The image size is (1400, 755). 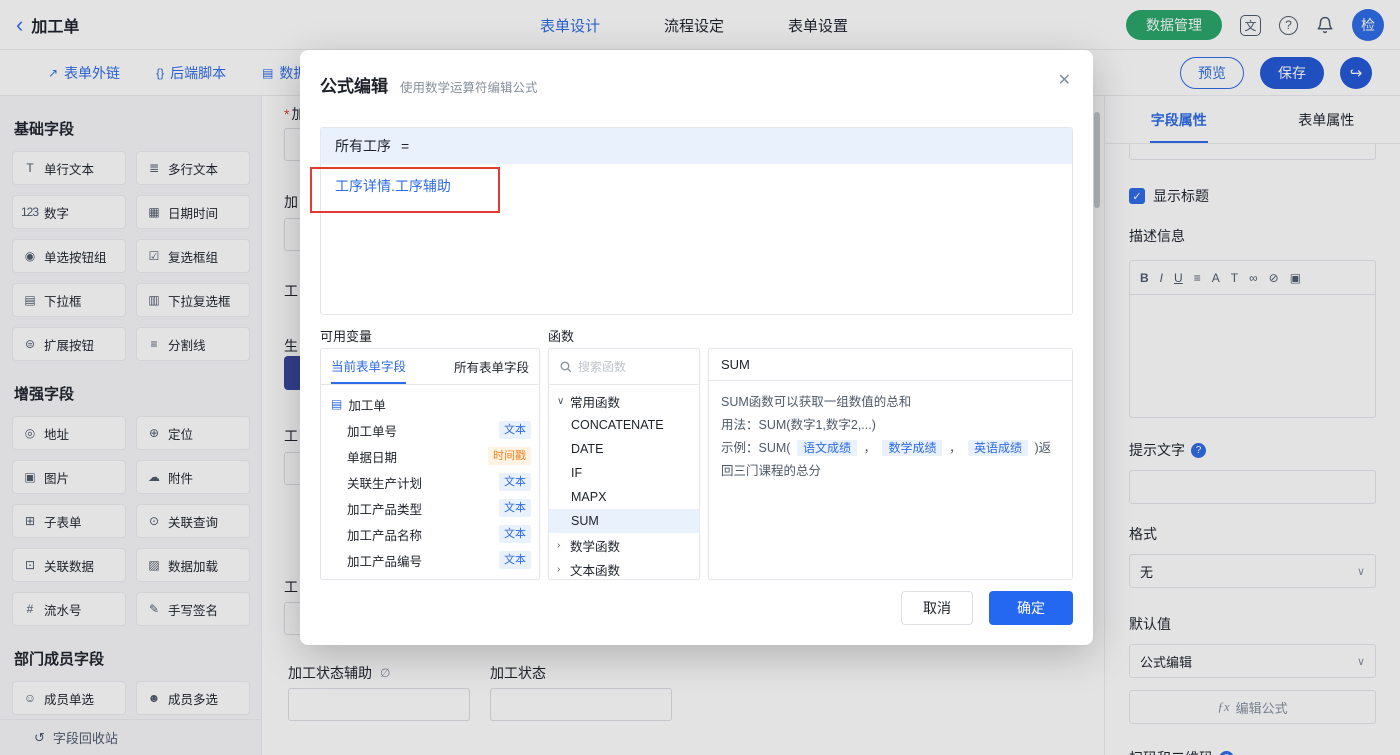 What do you see at coordinates (624, 473) in the screenshot?
I see `function-item-if: IF` at bounding box center [624, 473].